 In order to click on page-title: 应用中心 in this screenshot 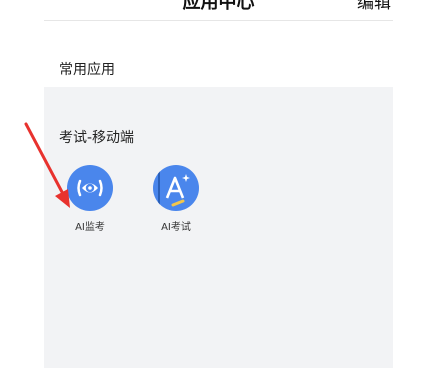, I will do `click(218, 6)`.